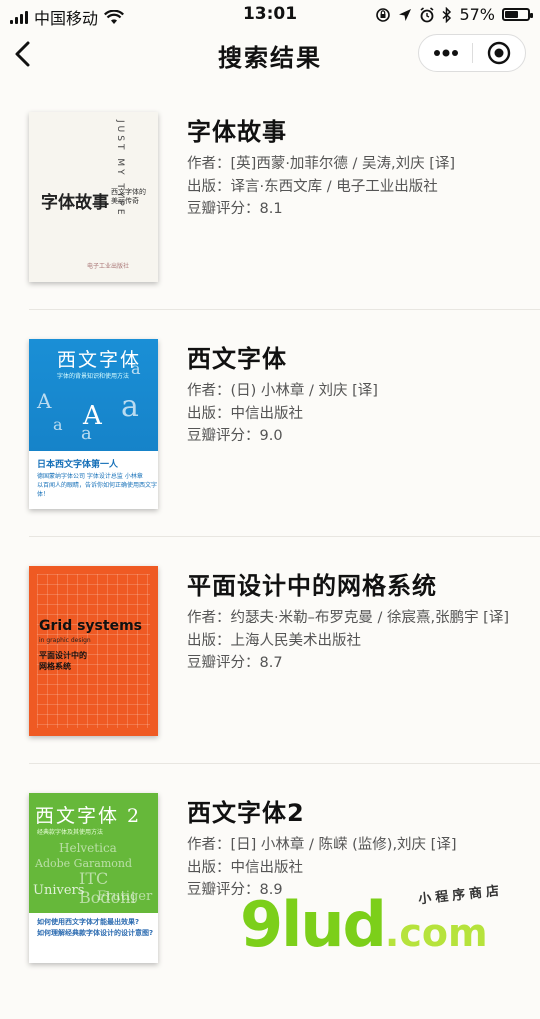  I want to click on bluetooth-icon, so click(447, 14).